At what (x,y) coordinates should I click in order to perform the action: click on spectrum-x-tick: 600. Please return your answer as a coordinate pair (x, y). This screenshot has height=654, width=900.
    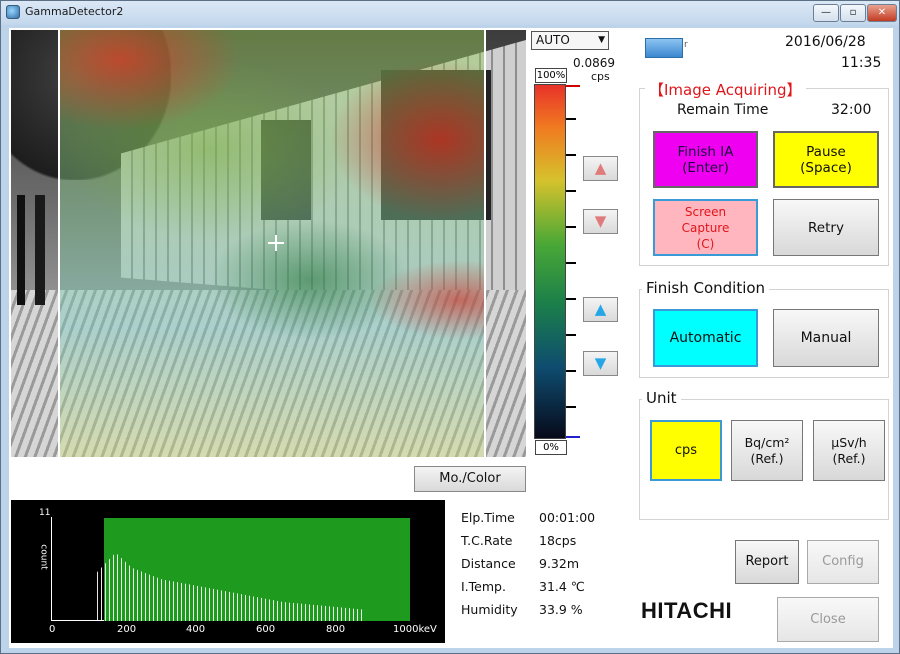
    Looking at the image, I should click on (266, 629).